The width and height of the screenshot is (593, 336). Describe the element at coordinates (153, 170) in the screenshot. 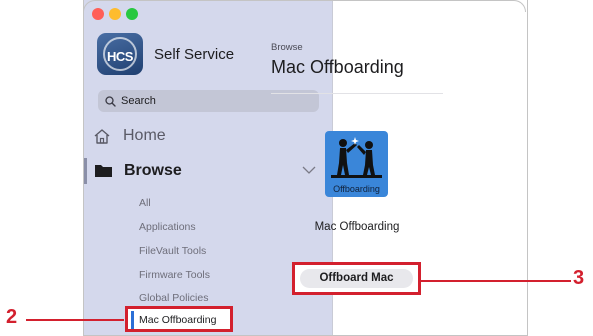

I see `sidebar-item-browse-label: Browse` at that location.